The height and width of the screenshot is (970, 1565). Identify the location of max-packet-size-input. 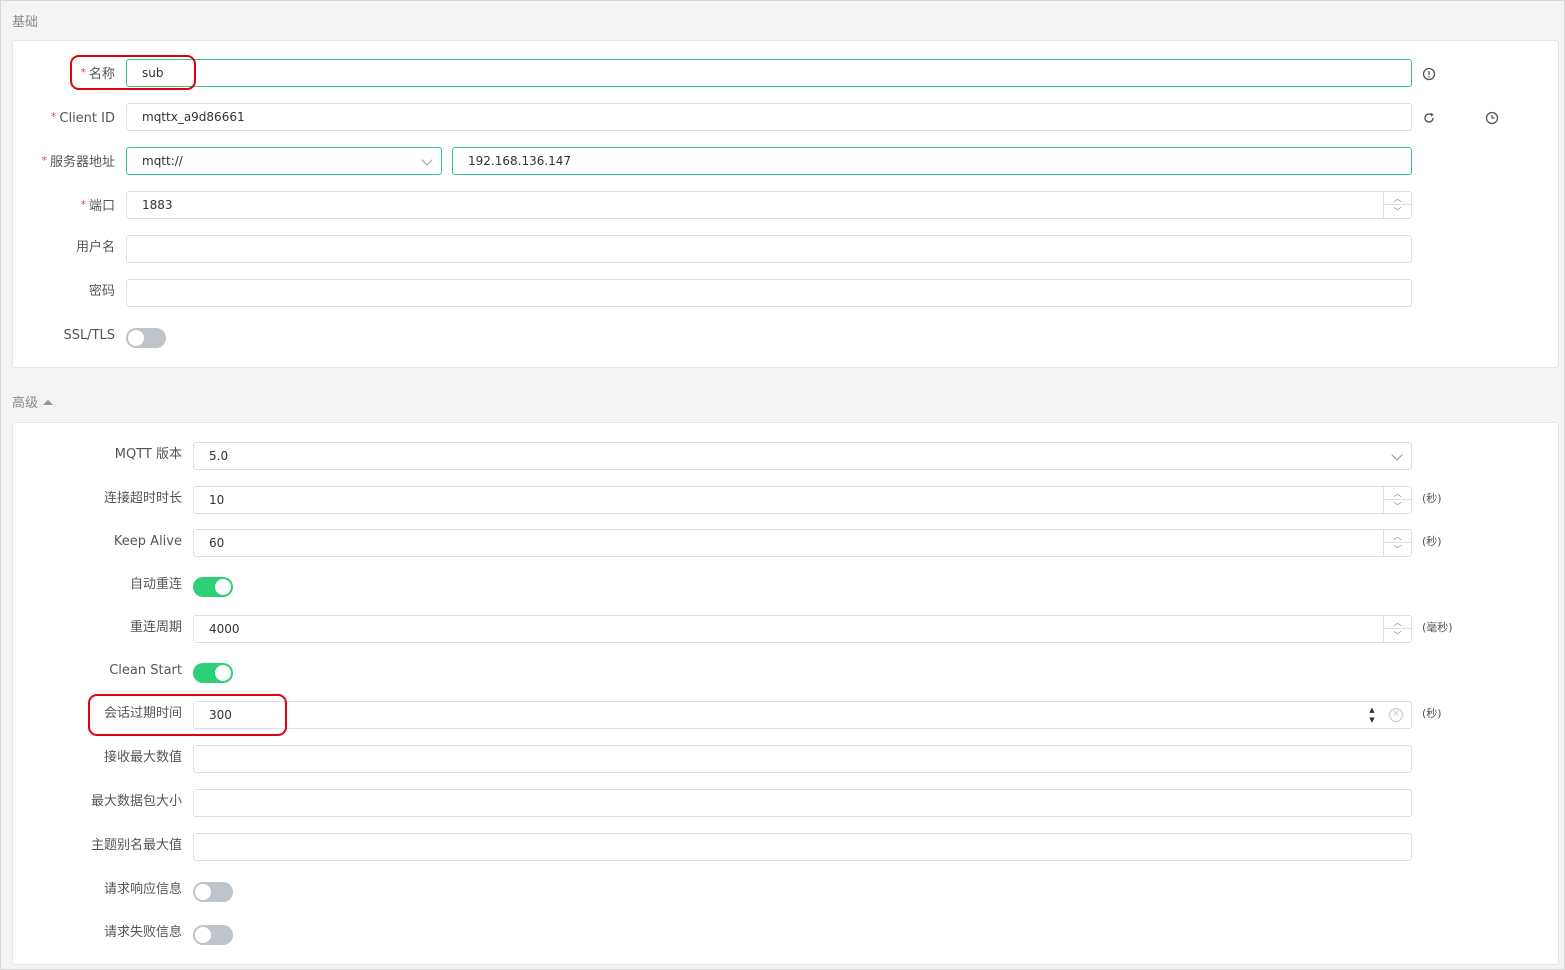
(802, 803).